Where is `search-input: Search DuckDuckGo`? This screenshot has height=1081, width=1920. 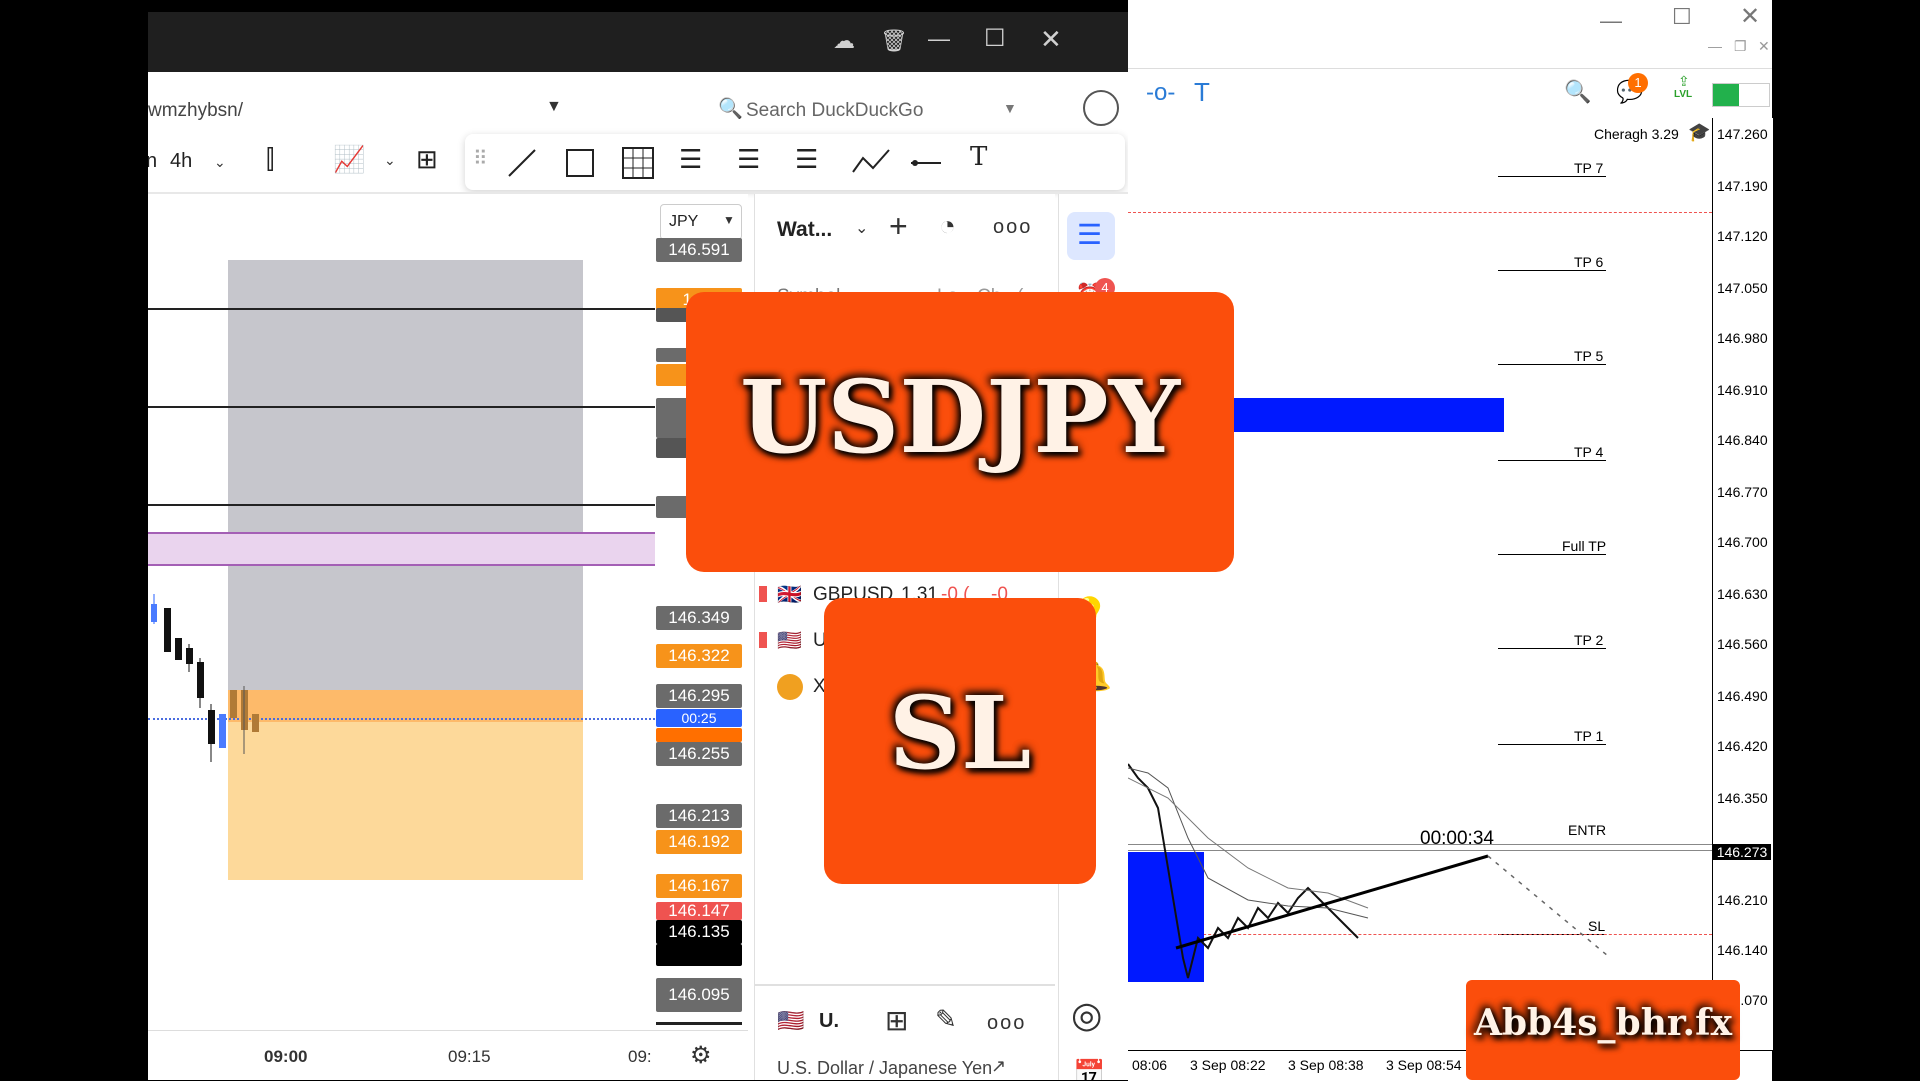 search-input: Search DuckDuckGo is located at coordinates (834, 111).